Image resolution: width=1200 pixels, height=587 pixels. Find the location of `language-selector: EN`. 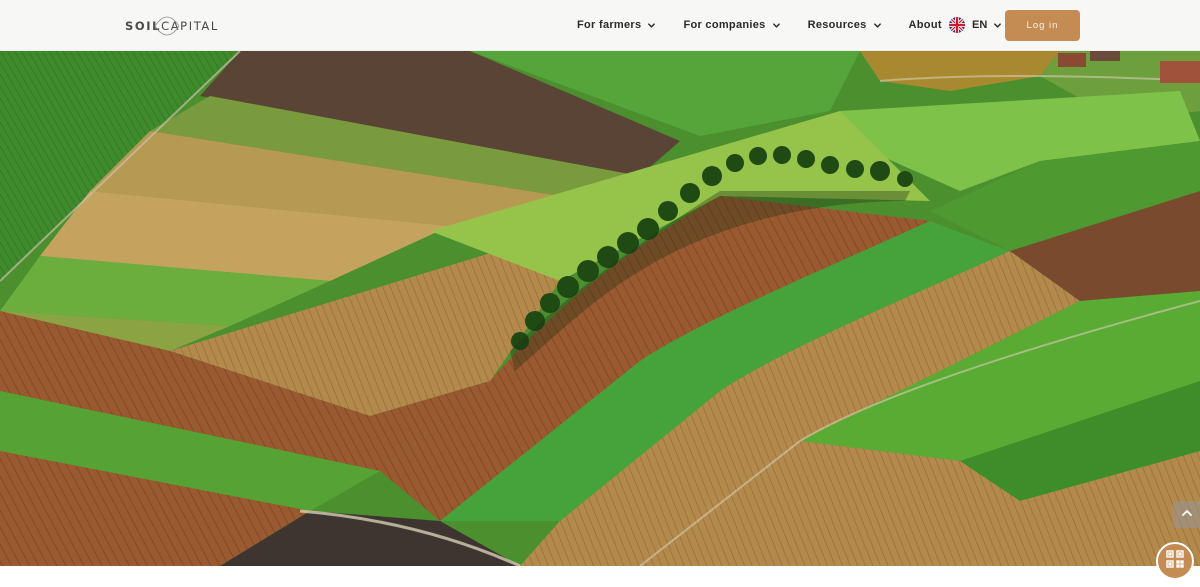

language-selector: EN is located at coordinates (975, 25).